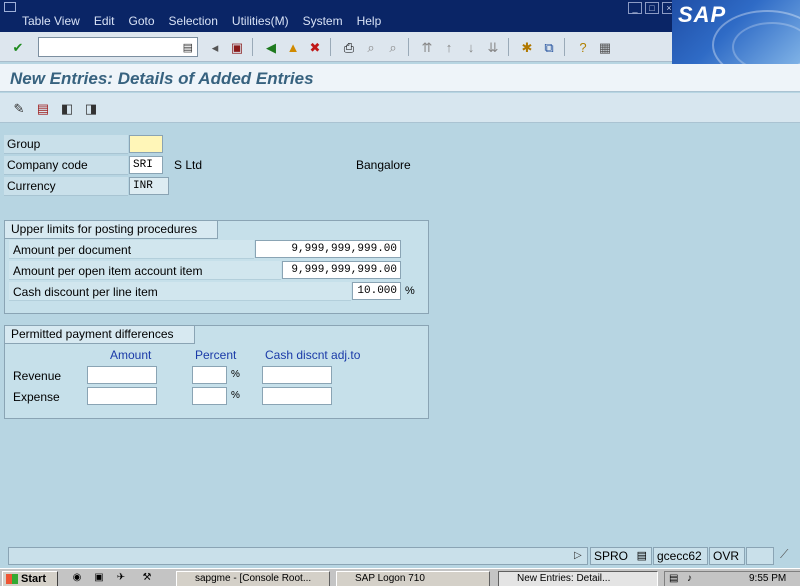  What do you see at coordinates (611, 556) in the screenshot?
I see `status-transaction-code: SPRO` at bounding box center [611, 556].